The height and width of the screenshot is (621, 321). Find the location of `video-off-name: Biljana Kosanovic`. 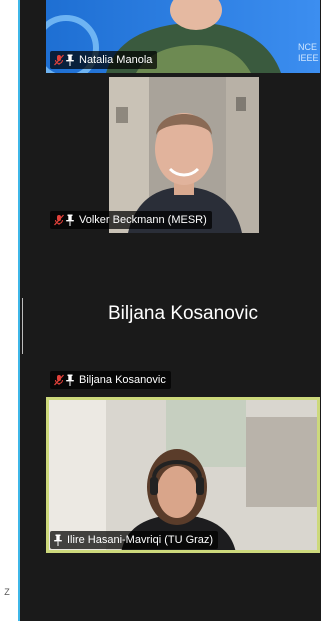

video-off-name: Biljana Kosanovic is located at coordinates (183, 313).